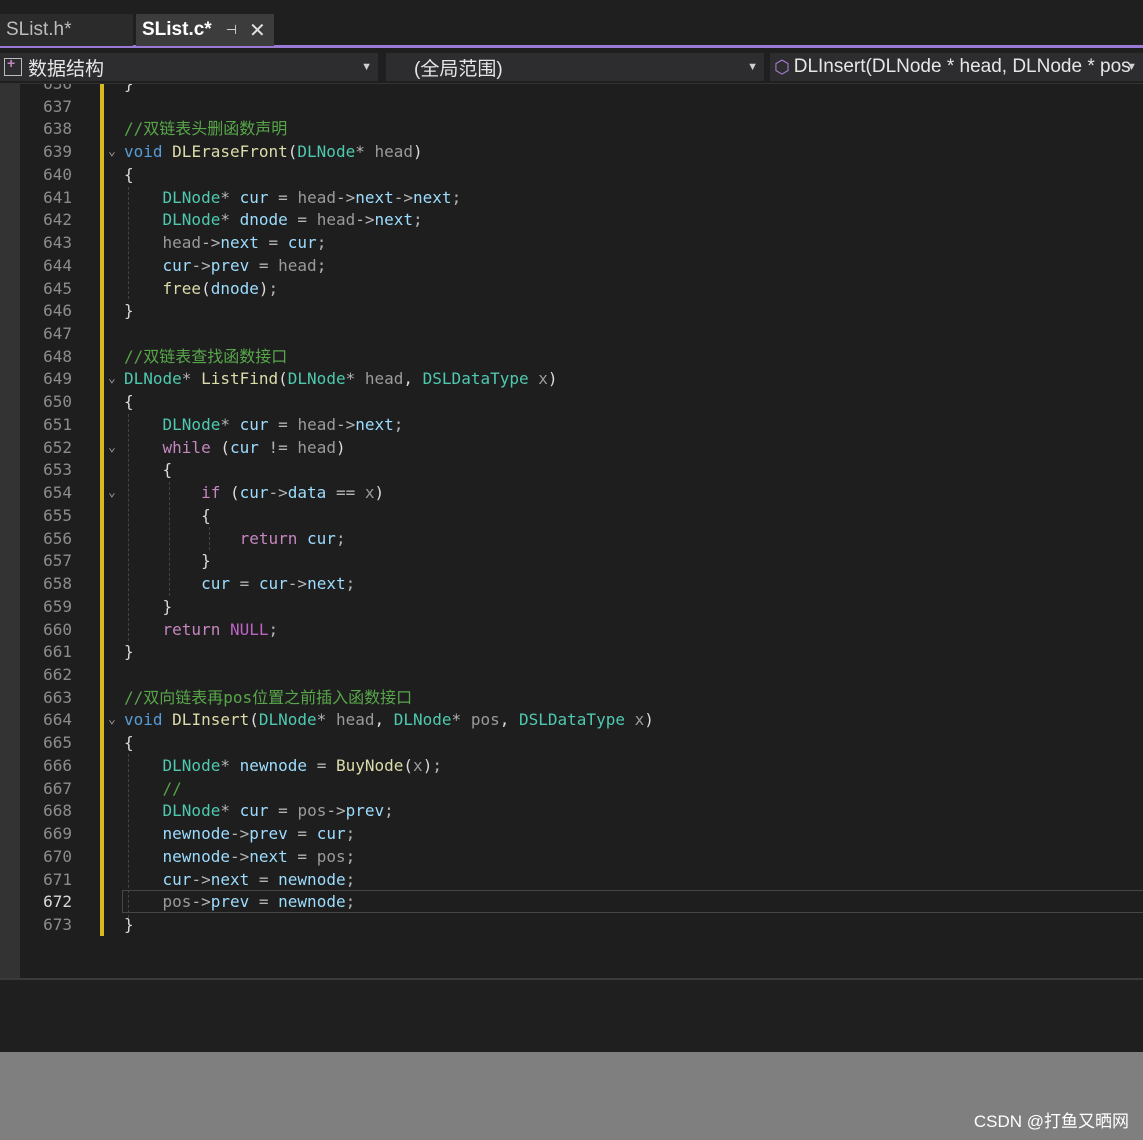 The image size is (1143, 1140). What do you see at coordinates (259, 902) in the screenshot?
I see `code-text: pos->prev = newnode;` at bounding box center [259, 902].